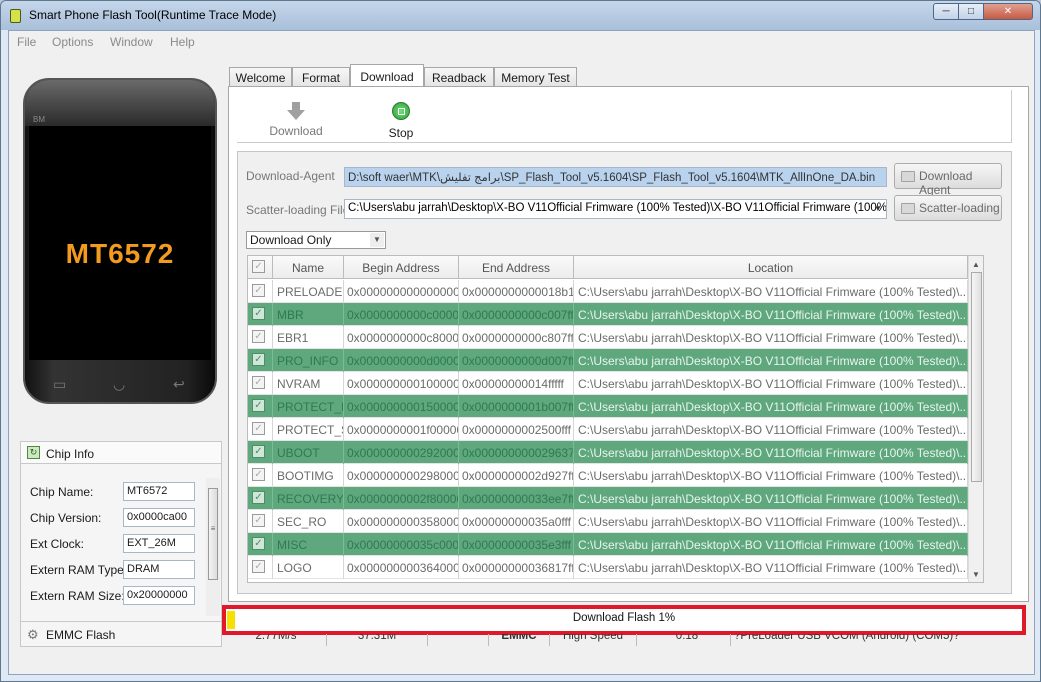 This screenshot has width=1041, height=682. Describe the element at coordinates (159, 569) in the screenshot. I see `ram-type-field: DRAM` at that location.